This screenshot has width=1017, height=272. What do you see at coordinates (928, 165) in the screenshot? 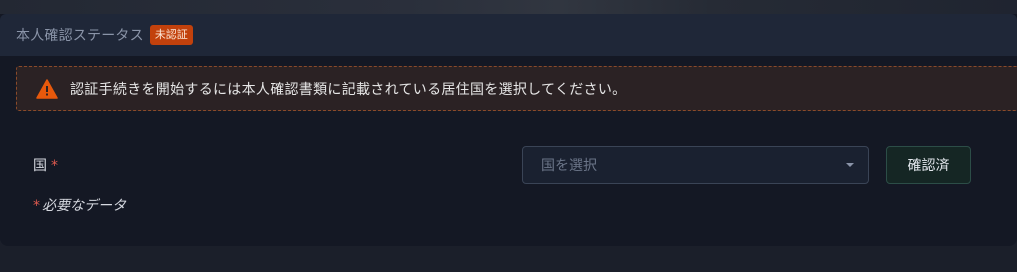
I see `confirm-button: 確認済` at bounding box center [928, 165].